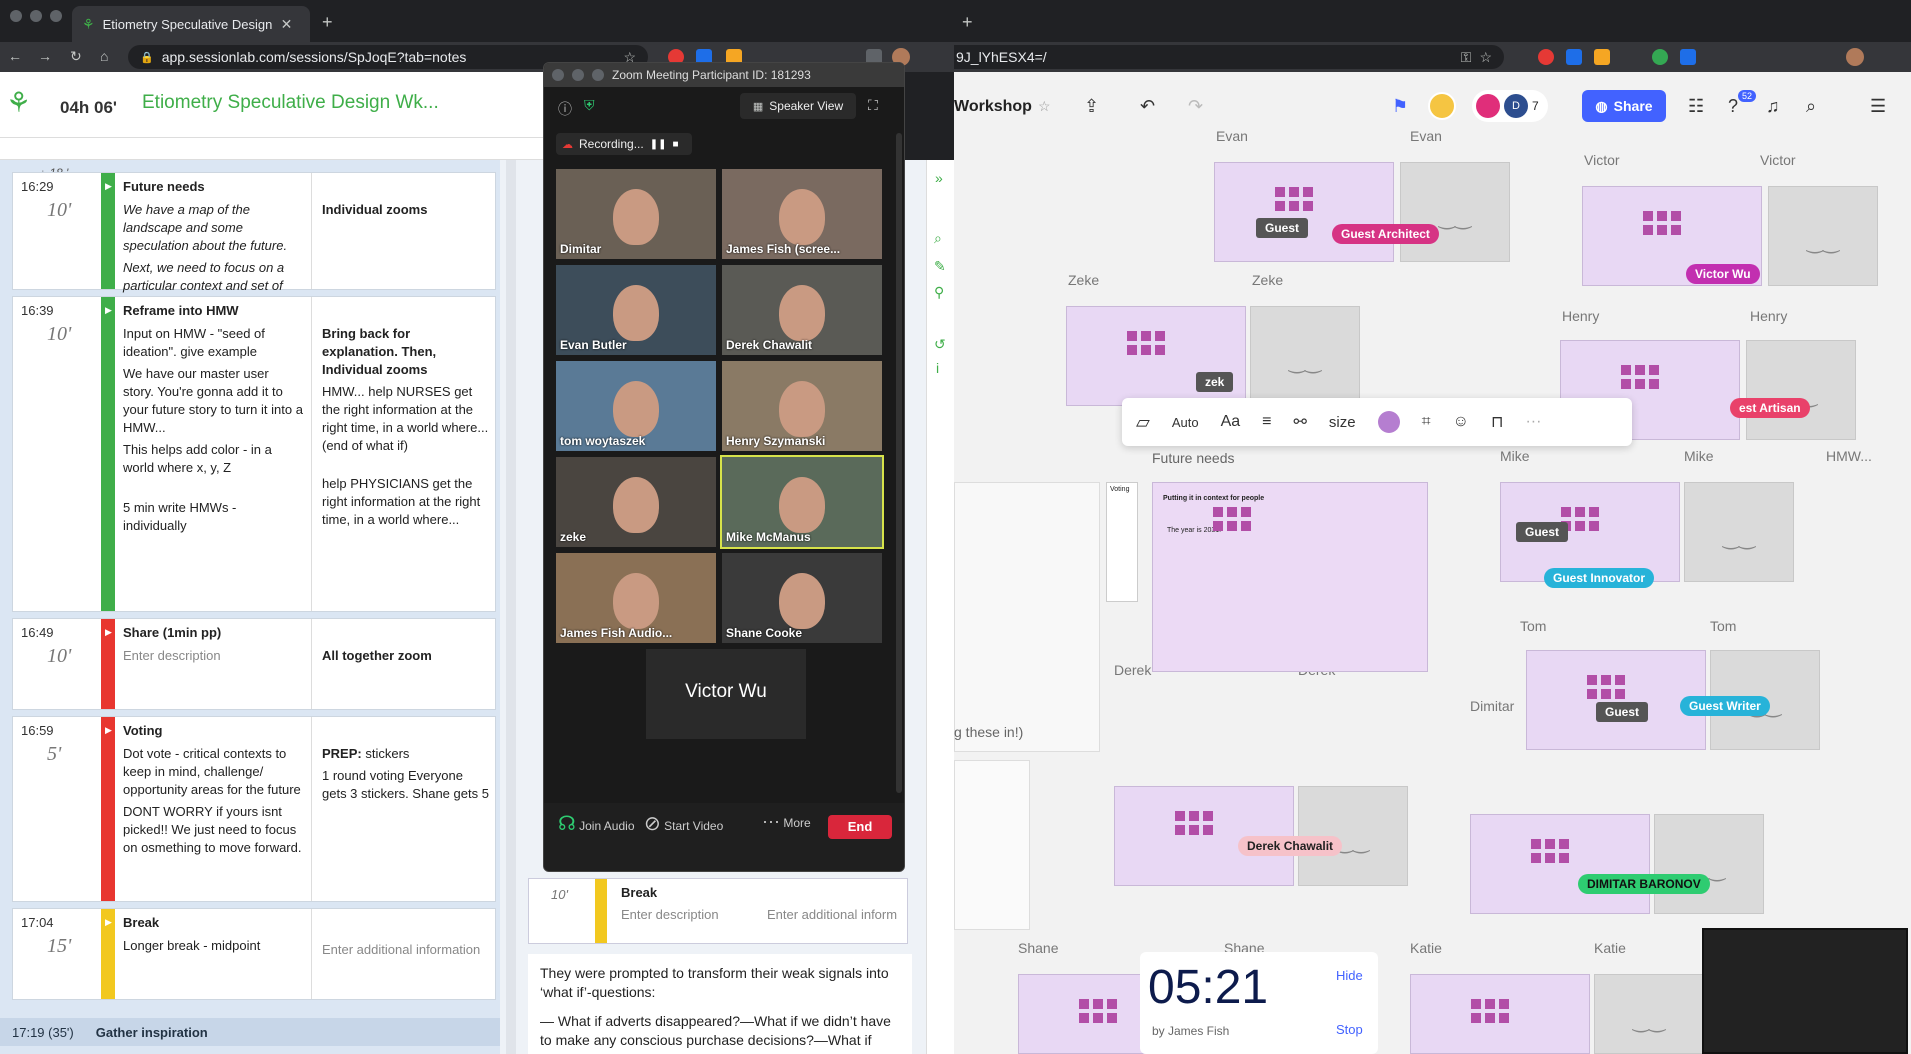 The image size is (1911, 1054). I want to click on gray-zeke: ‿‿, so click(1305, 356).